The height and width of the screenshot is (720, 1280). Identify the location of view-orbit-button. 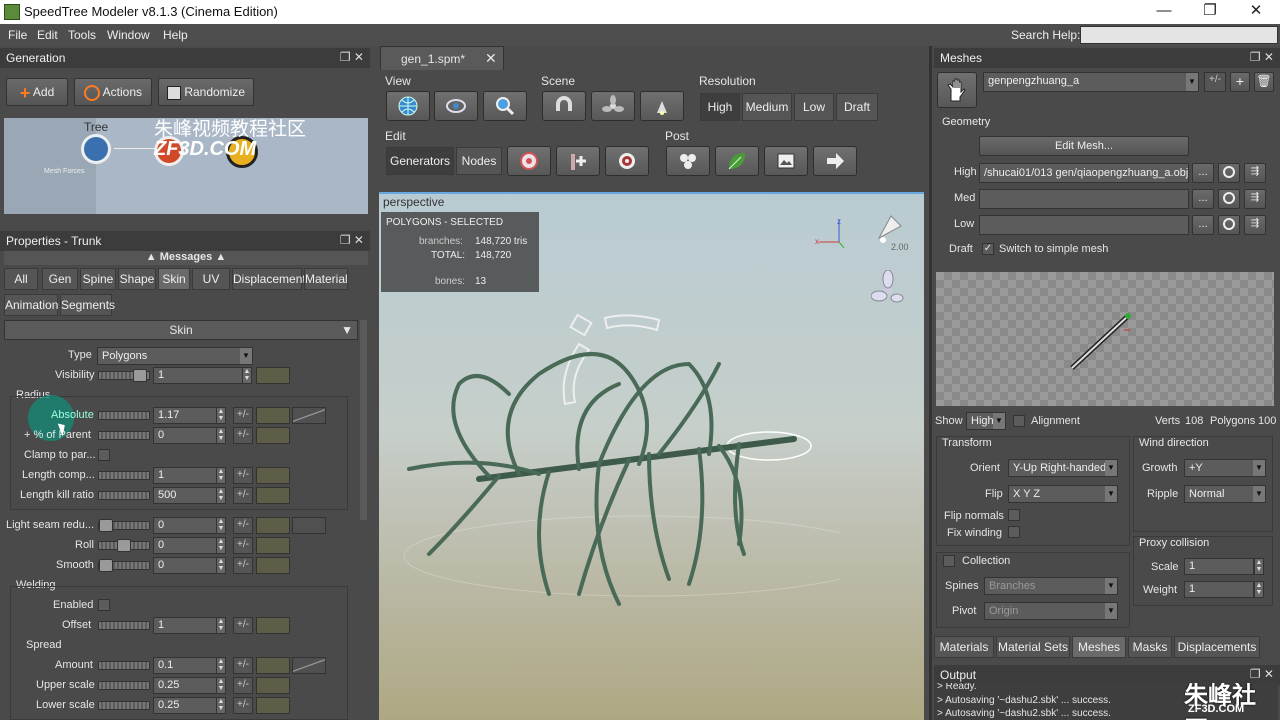
(456, 106).